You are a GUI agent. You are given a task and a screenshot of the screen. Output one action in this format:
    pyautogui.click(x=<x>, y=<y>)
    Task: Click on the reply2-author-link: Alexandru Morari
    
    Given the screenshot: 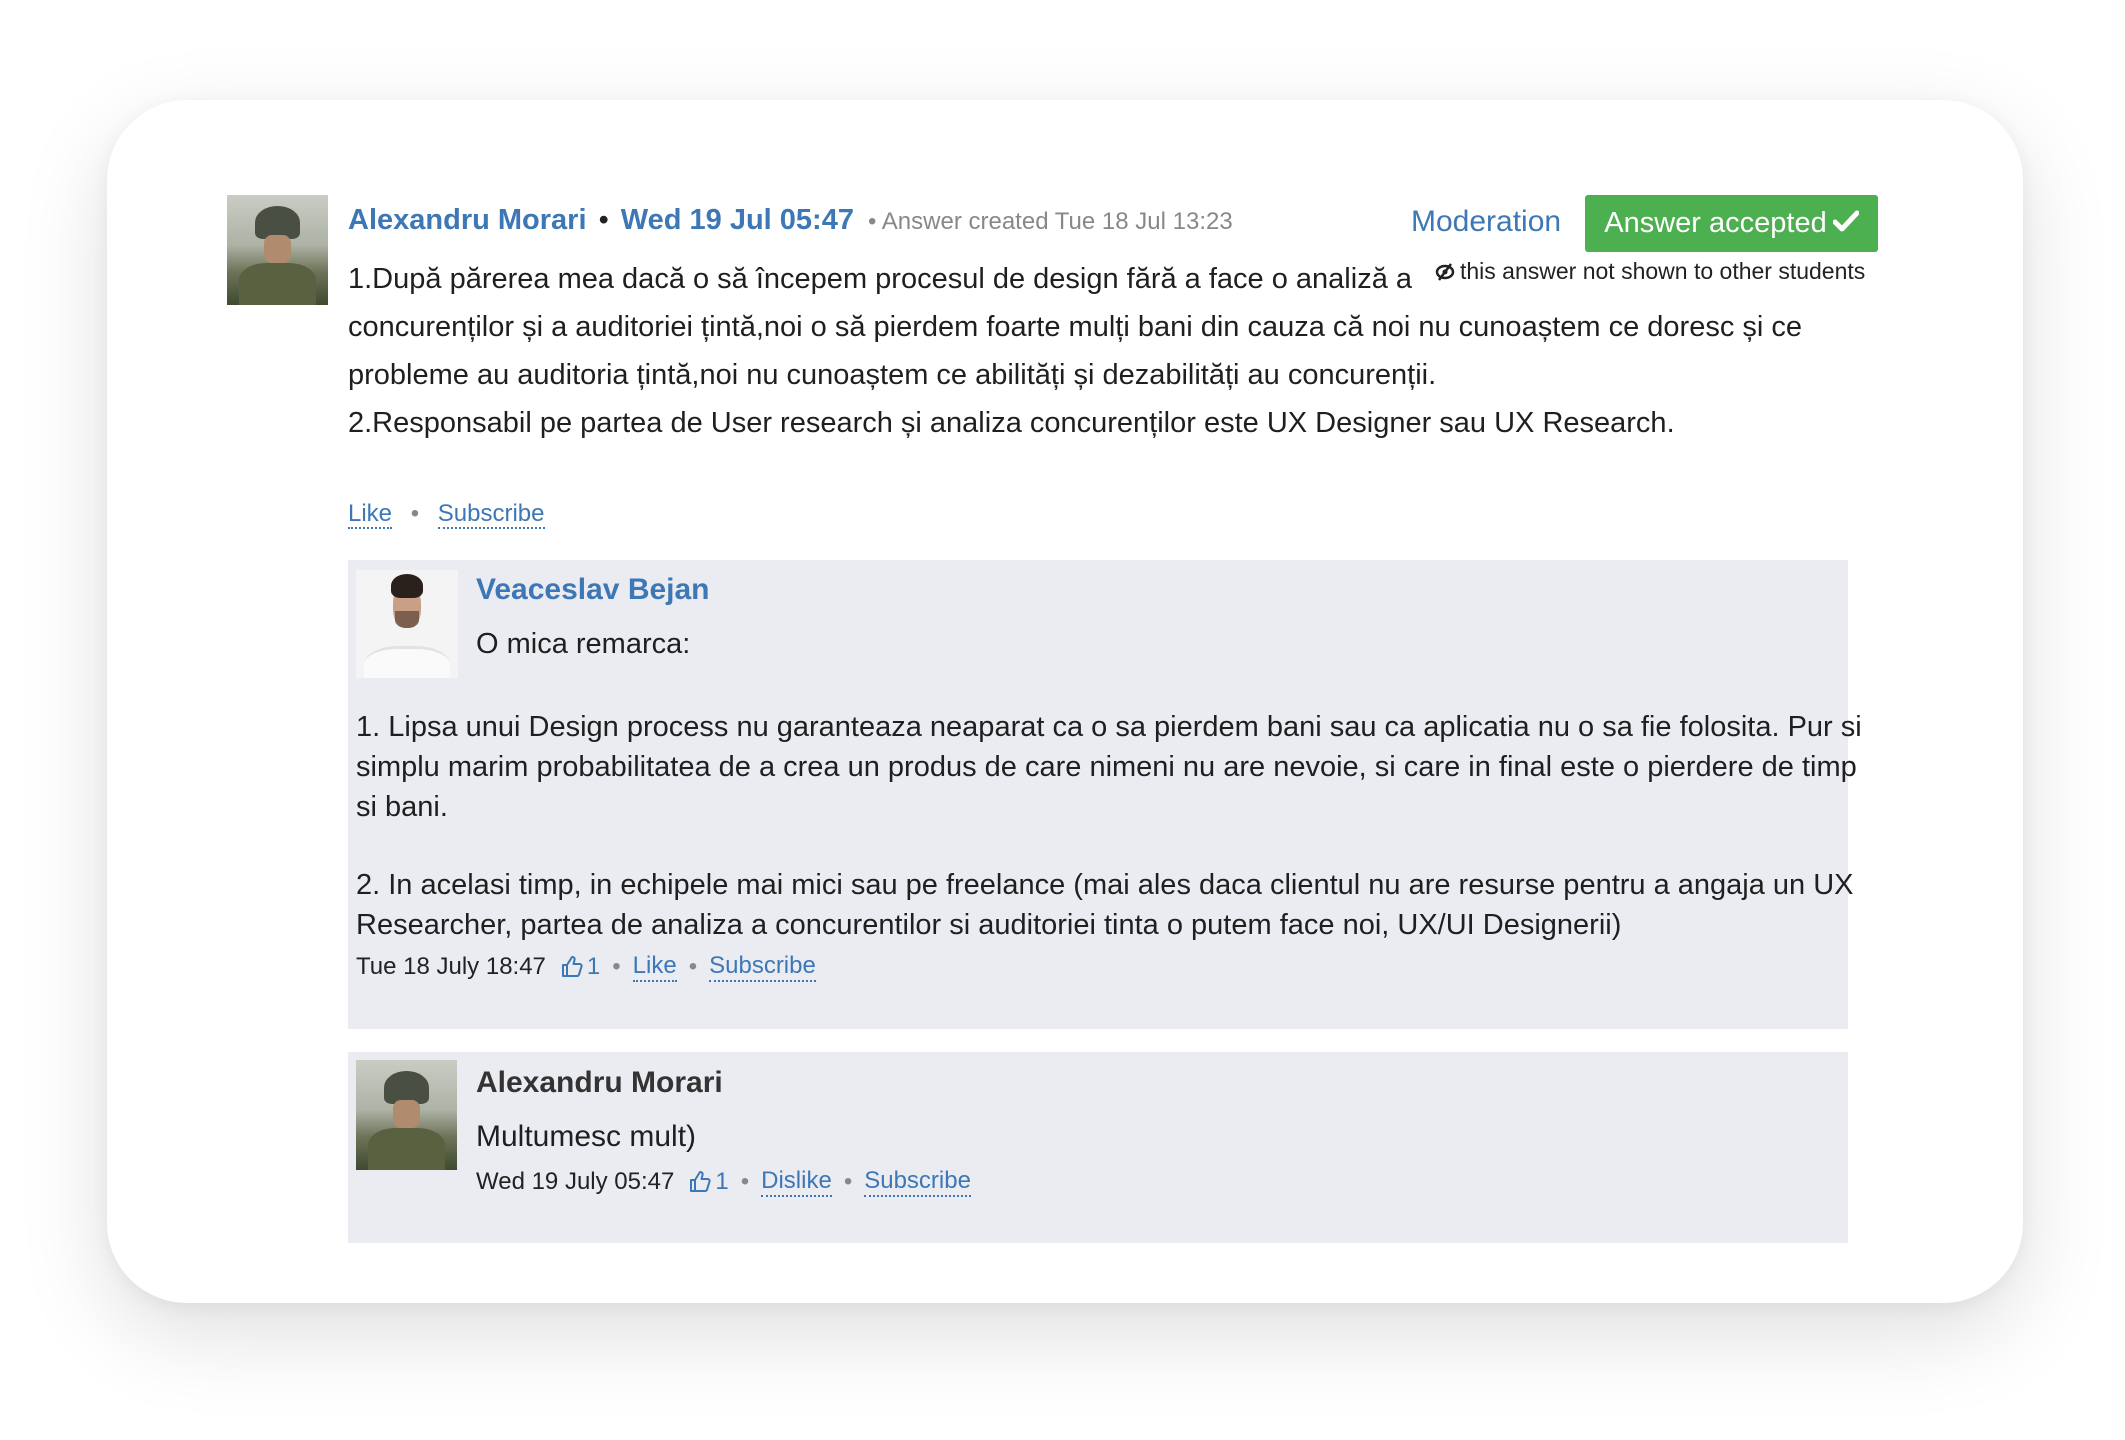 What is the action you would take?
    pyautogui.click(x=599, y=1083)
    